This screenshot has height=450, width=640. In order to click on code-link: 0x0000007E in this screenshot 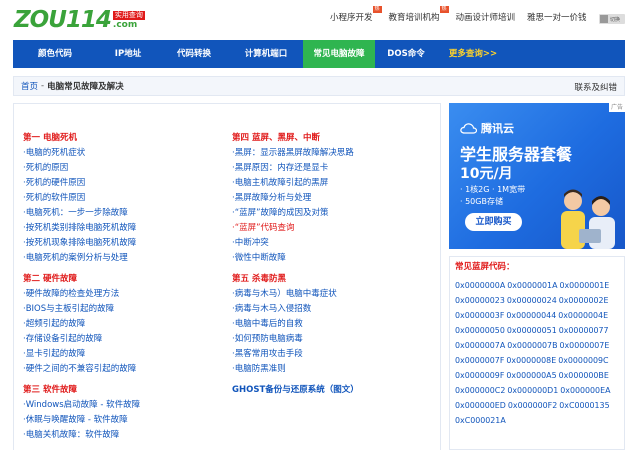, I will do `click(584, 345)`.